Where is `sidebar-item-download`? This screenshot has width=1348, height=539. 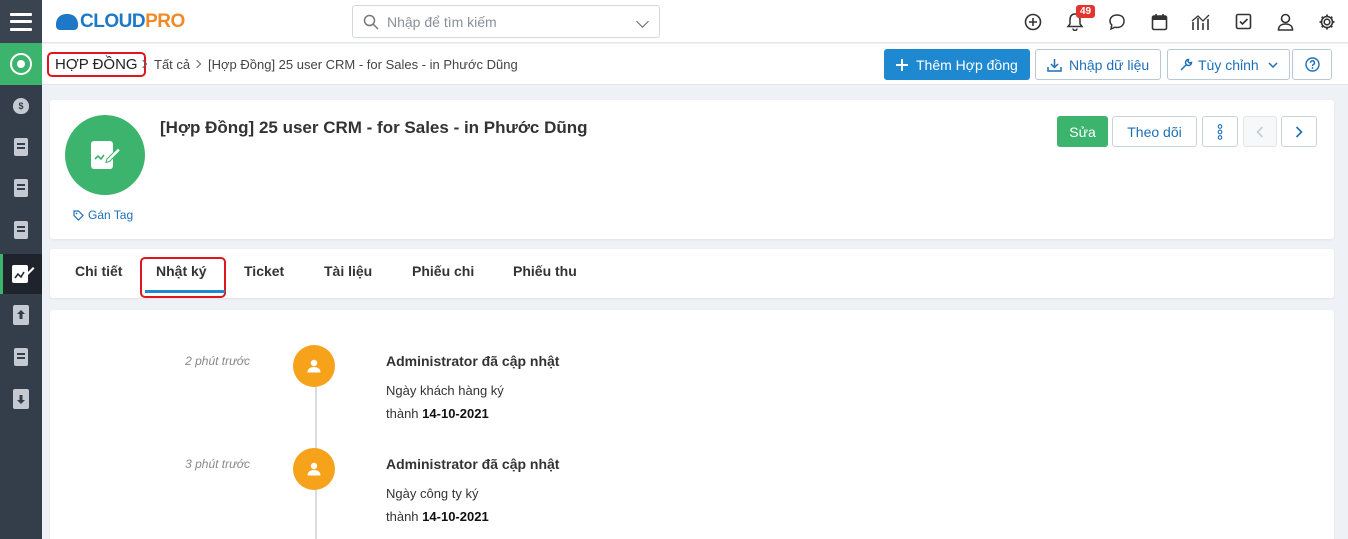
sidebar-item-download is located at coordinates (21, 399).